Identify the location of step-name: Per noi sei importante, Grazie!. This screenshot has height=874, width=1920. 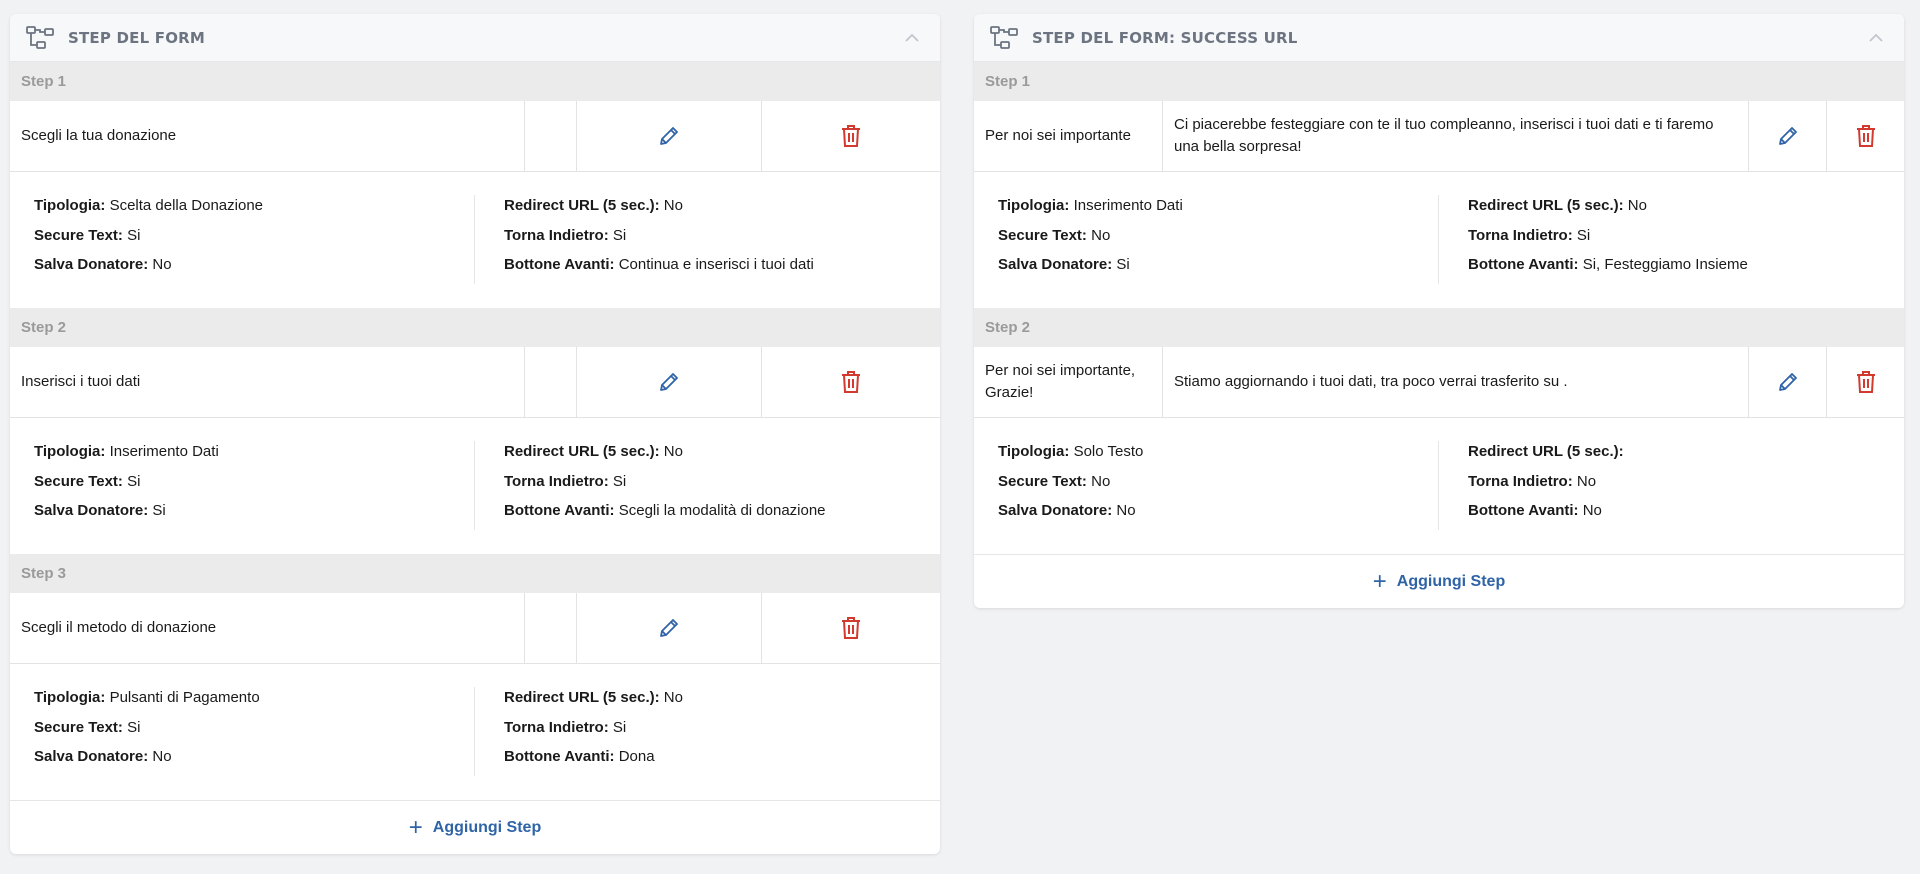
(1068, 382).